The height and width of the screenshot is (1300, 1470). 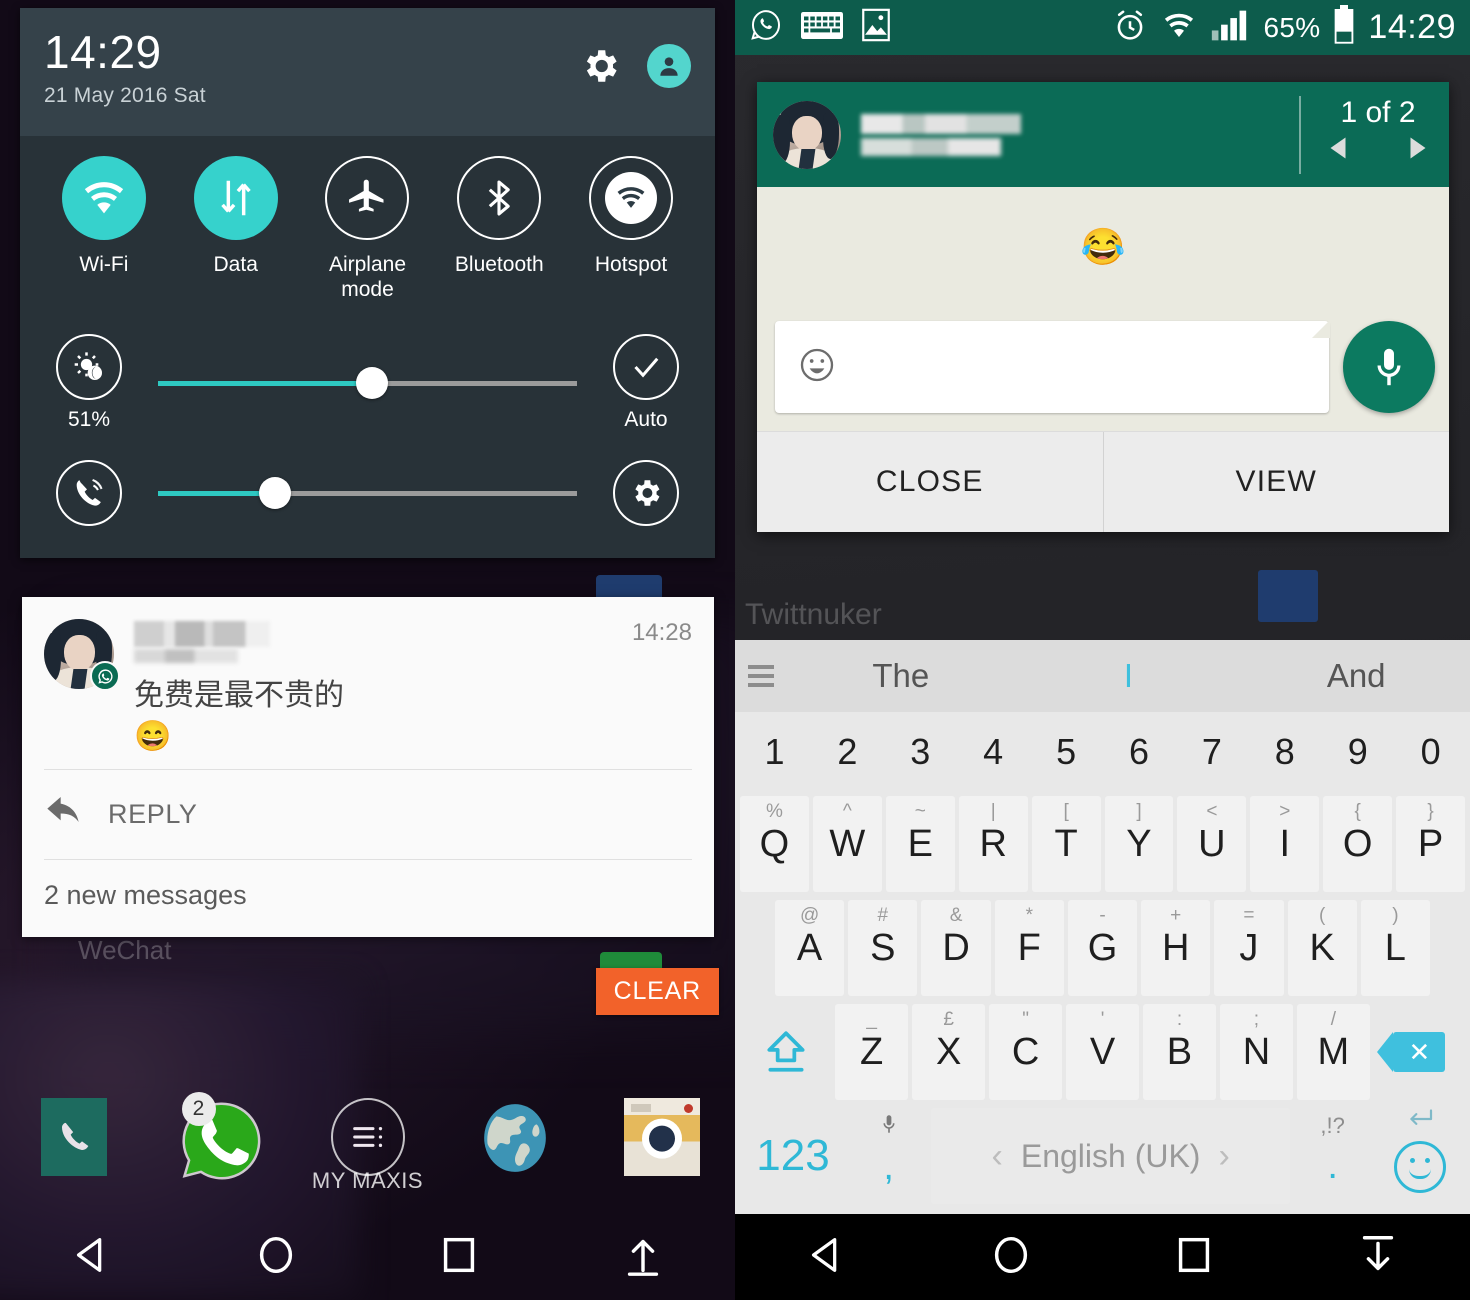 I want to click on clear-button: CLEAR, so click(x=657, y=991).